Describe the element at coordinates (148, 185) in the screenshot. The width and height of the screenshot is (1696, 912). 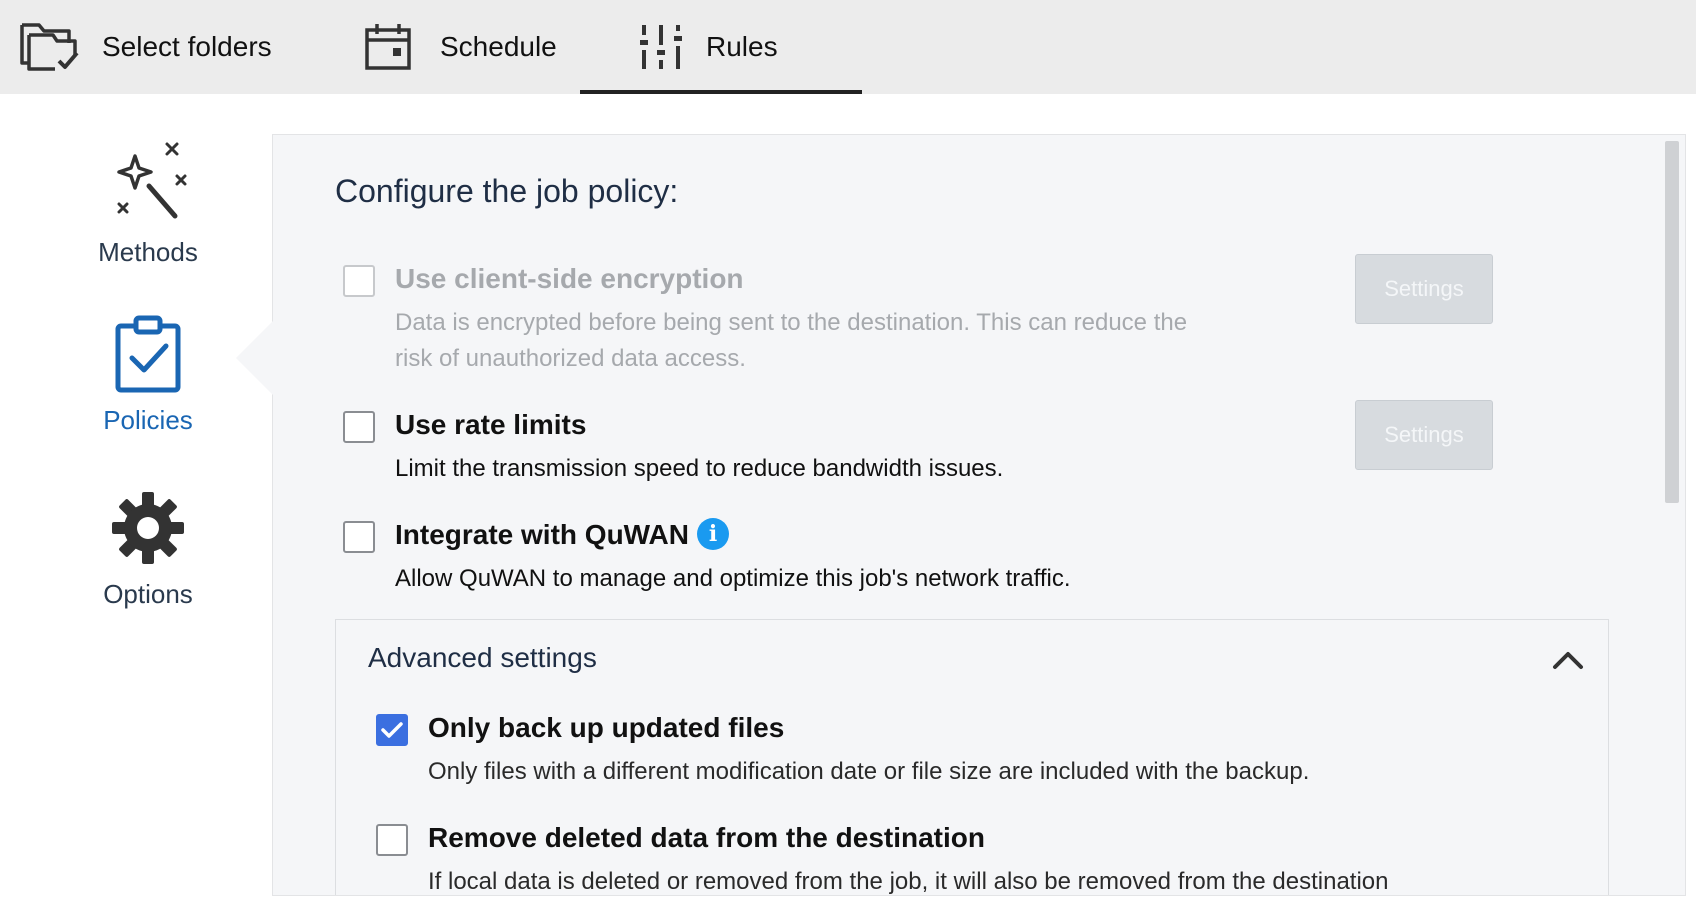
I see `magic-wand-icon` at that location.